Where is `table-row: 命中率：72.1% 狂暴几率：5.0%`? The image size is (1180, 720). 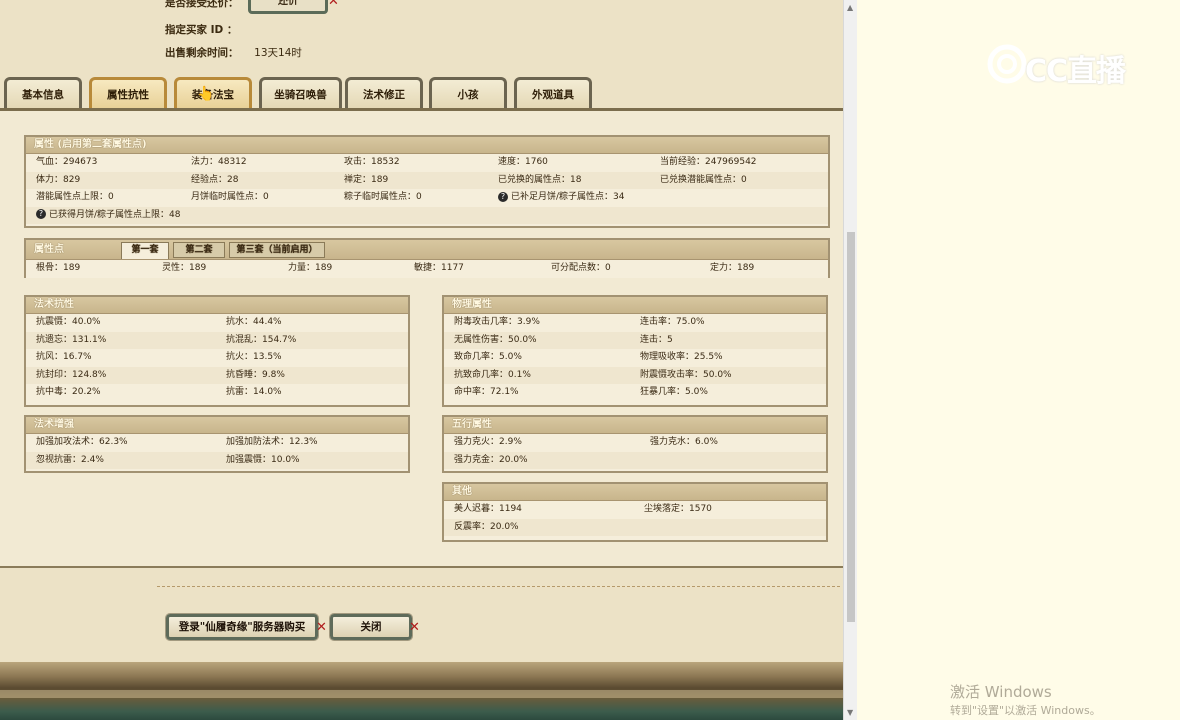
table-row: 命中率：72.1% 狂暴几率：5.0% is located at coordinates (635, 393).